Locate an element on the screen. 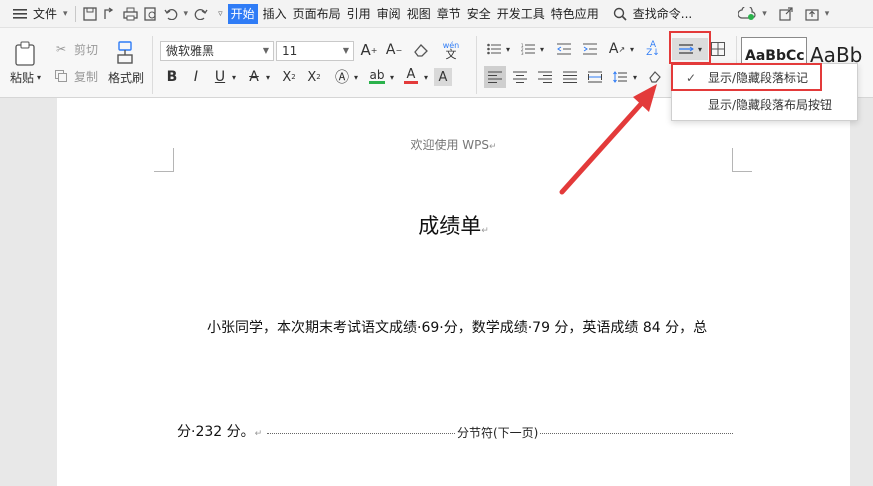 Image resolution: width=873 pixels, height=486 pixels. tab-insert: 插入 is located at coordinates (275, 14).